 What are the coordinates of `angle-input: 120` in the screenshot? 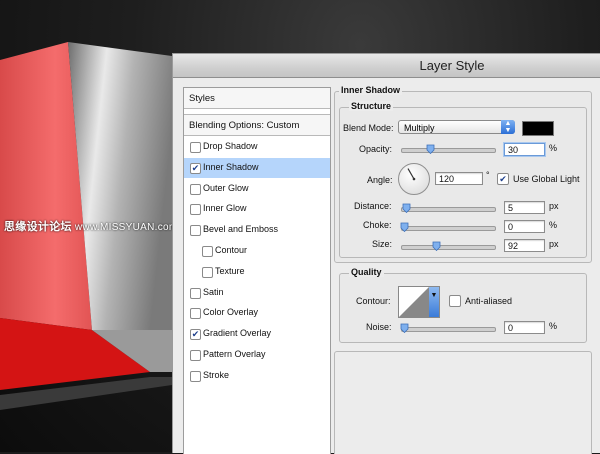 It's located at (459, 178).